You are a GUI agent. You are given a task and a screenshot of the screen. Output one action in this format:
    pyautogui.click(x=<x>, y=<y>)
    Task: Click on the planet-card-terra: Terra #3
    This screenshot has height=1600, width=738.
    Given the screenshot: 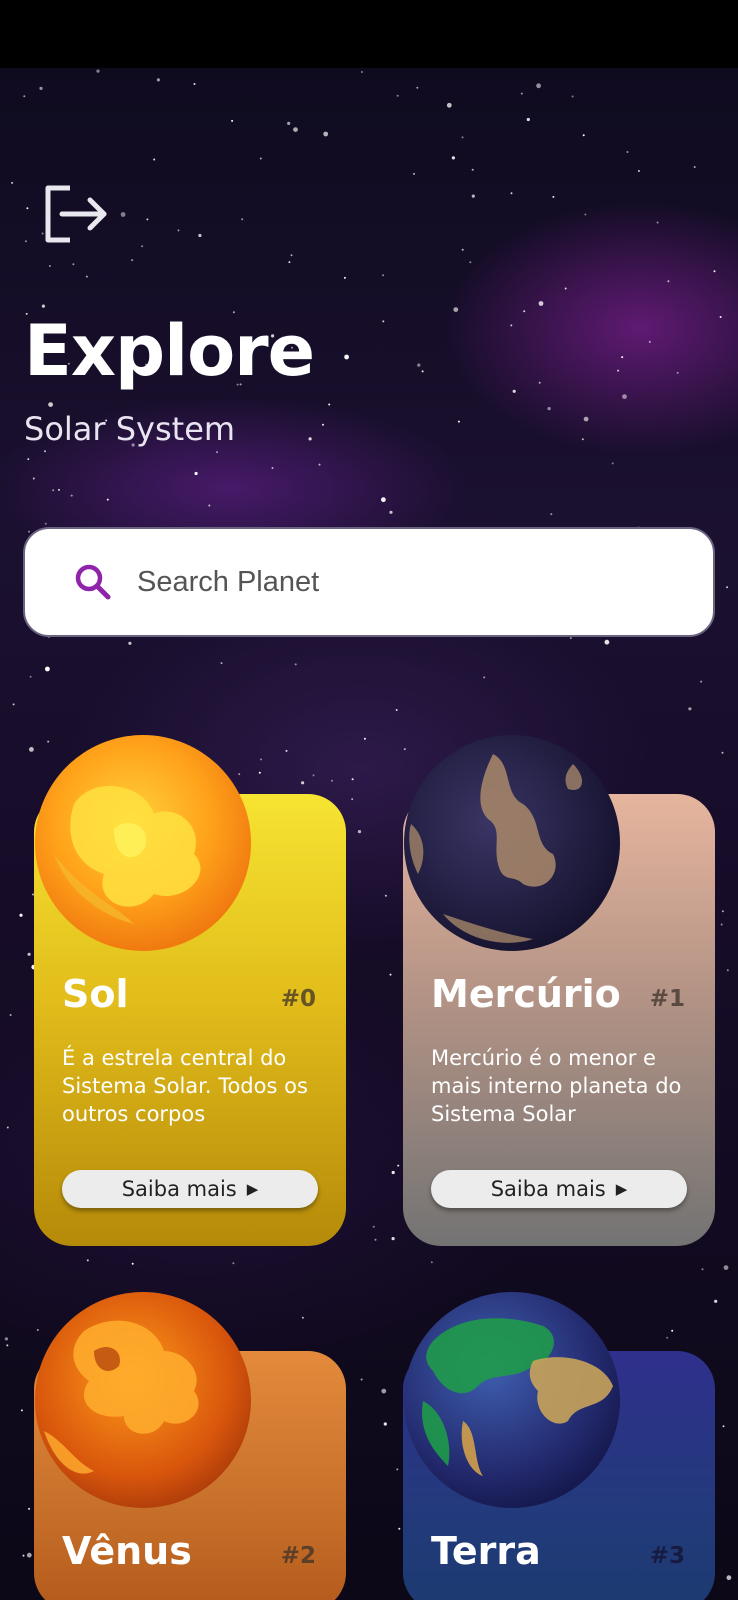 What is the action you would take?
    pyautogui.click(x=559, y=1445)
    